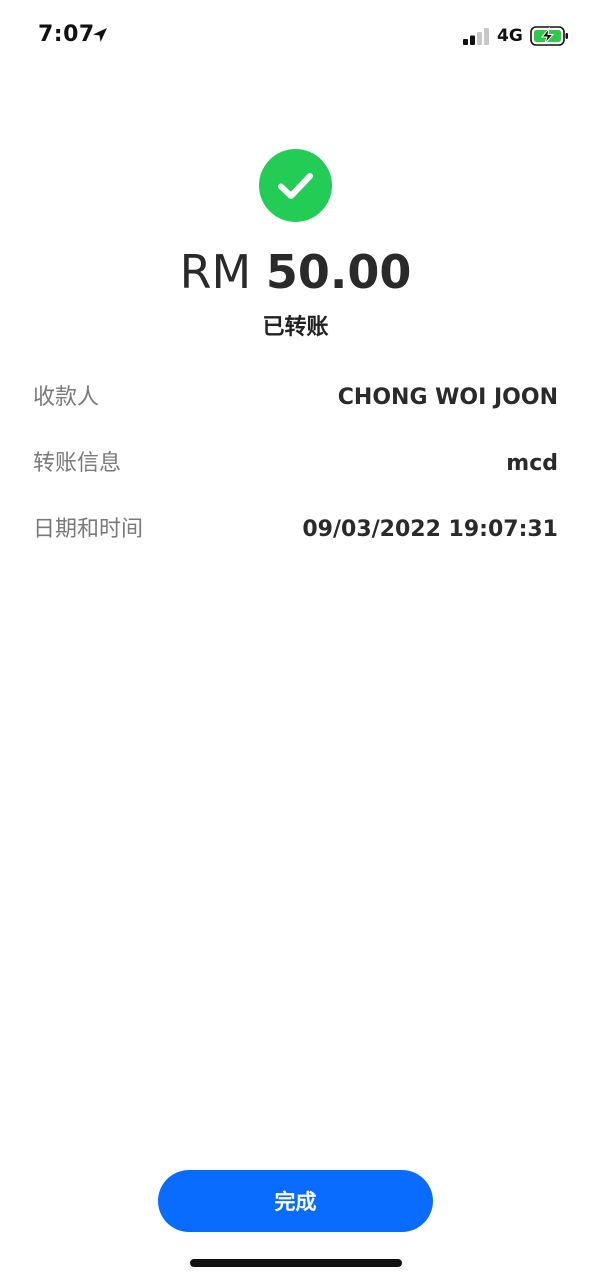  Describe the element at coordinates (295, 327) in the screenshot. I see `transfer-status: 已转账` at that location.